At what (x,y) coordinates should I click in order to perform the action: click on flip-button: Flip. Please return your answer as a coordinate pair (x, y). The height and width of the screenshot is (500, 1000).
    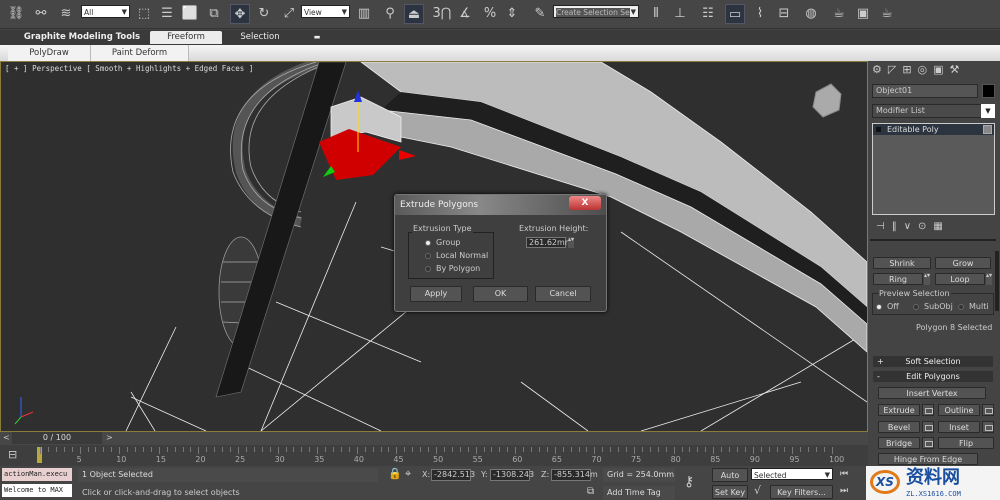
    Looking at the image, I should click on (966, 443).